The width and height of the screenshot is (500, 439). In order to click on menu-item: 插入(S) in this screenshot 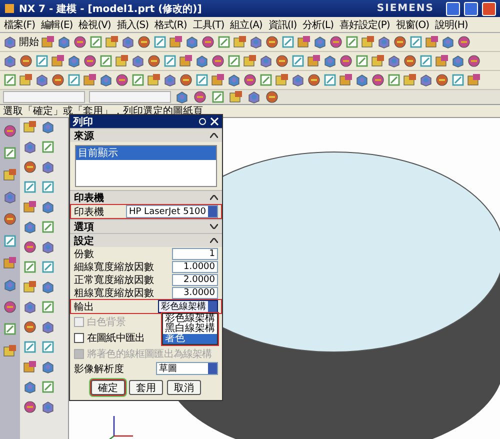, I will do `click(132, 25)`.